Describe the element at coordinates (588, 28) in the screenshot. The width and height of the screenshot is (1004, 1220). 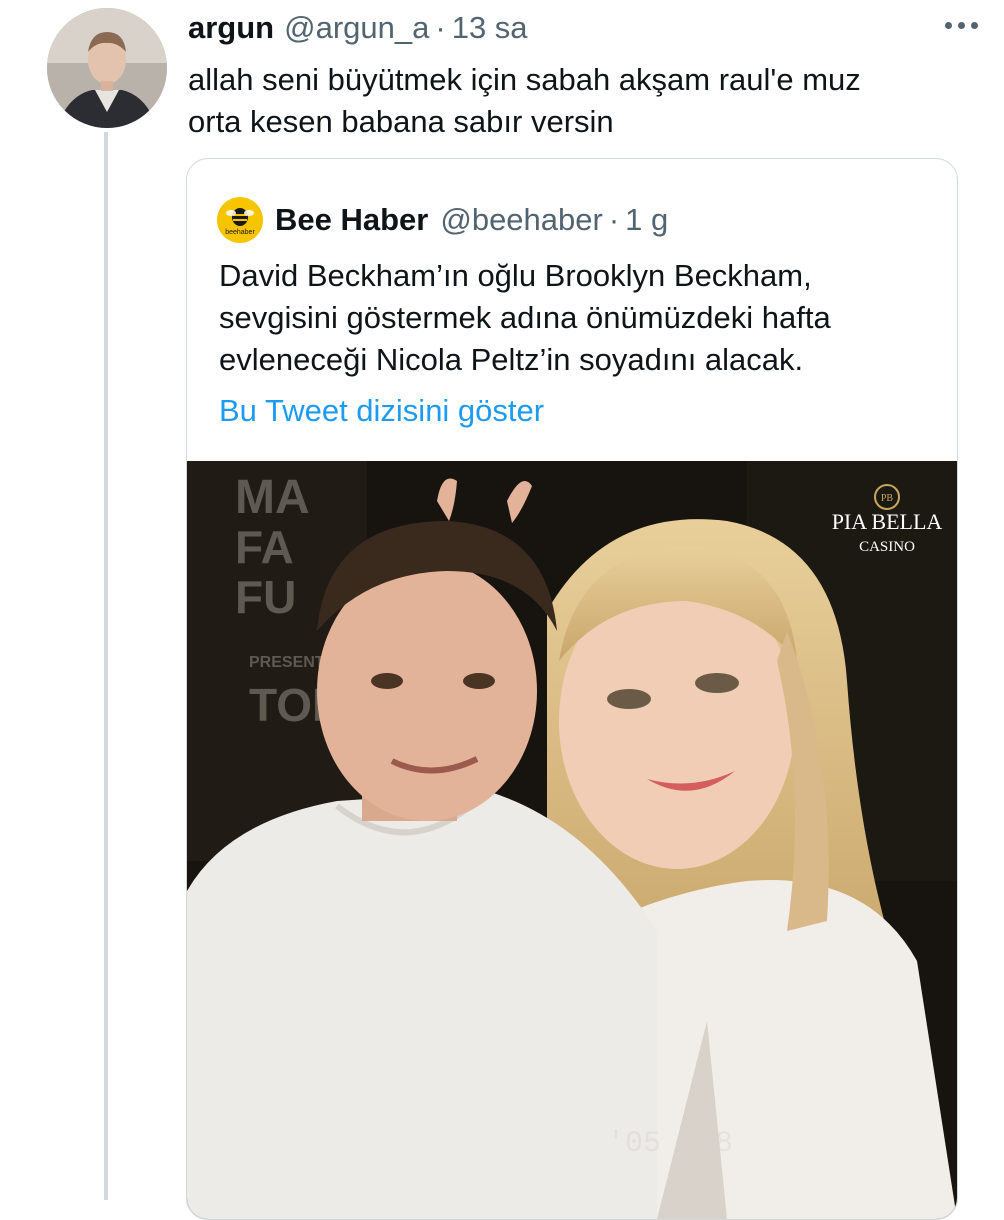
I see `tweet-header: argun @argun_a · 13 sa` at that location.